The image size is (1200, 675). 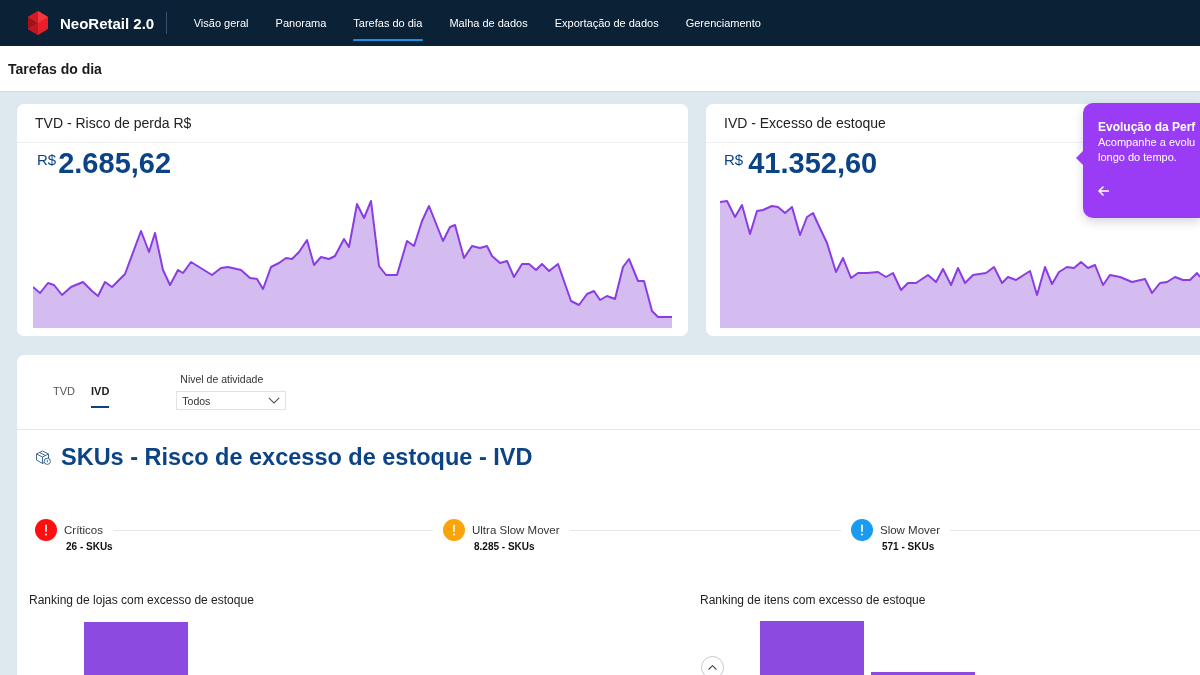 What do you see at coordinates (89, 547) in the screenshot?
I see `sku-count: 26 - SKUs` at bounding box center [89, 547].